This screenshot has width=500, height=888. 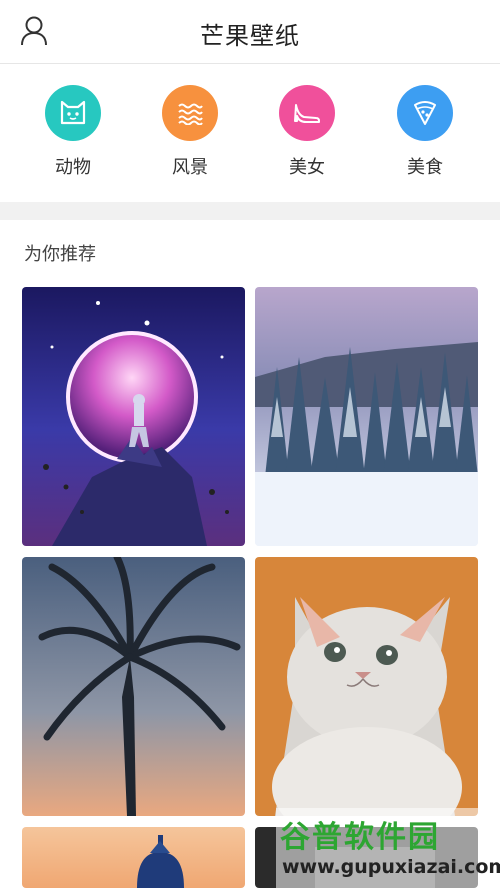 I want to click on category-label: 动物, so click(x=73, y=167).